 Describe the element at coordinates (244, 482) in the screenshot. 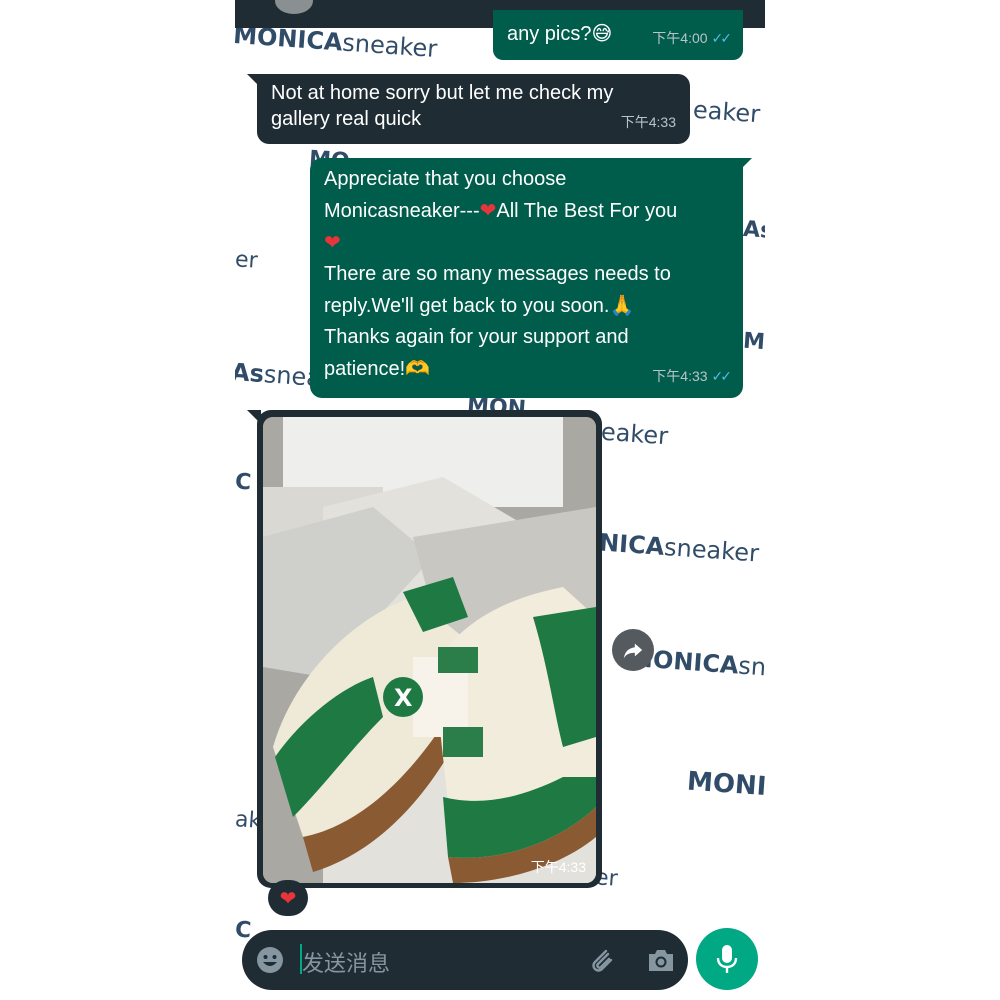

I see `watermark: C` at that location.